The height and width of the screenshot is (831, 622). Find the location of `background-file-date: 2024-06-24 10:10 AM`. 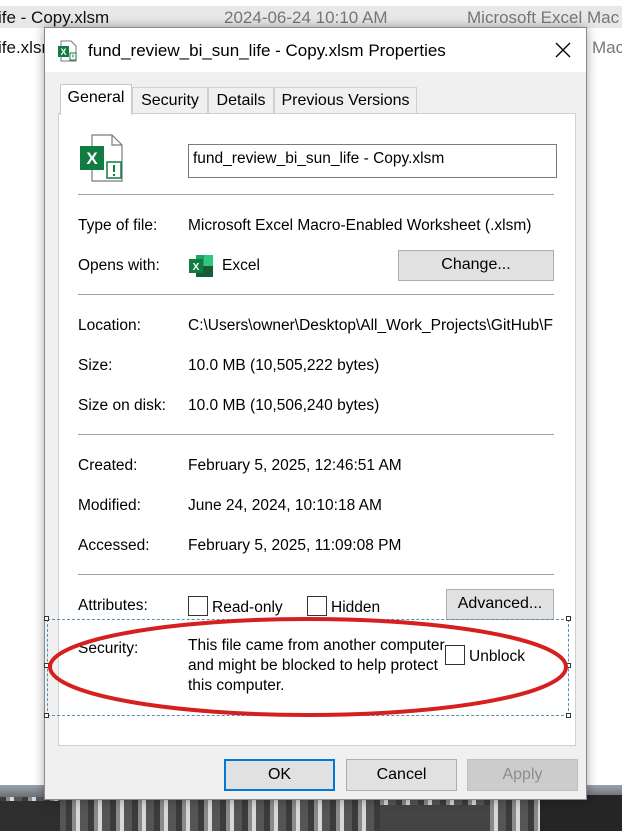

background-file-date: 2024-06-24 10:10 AM is located at coordinates (306, 17).